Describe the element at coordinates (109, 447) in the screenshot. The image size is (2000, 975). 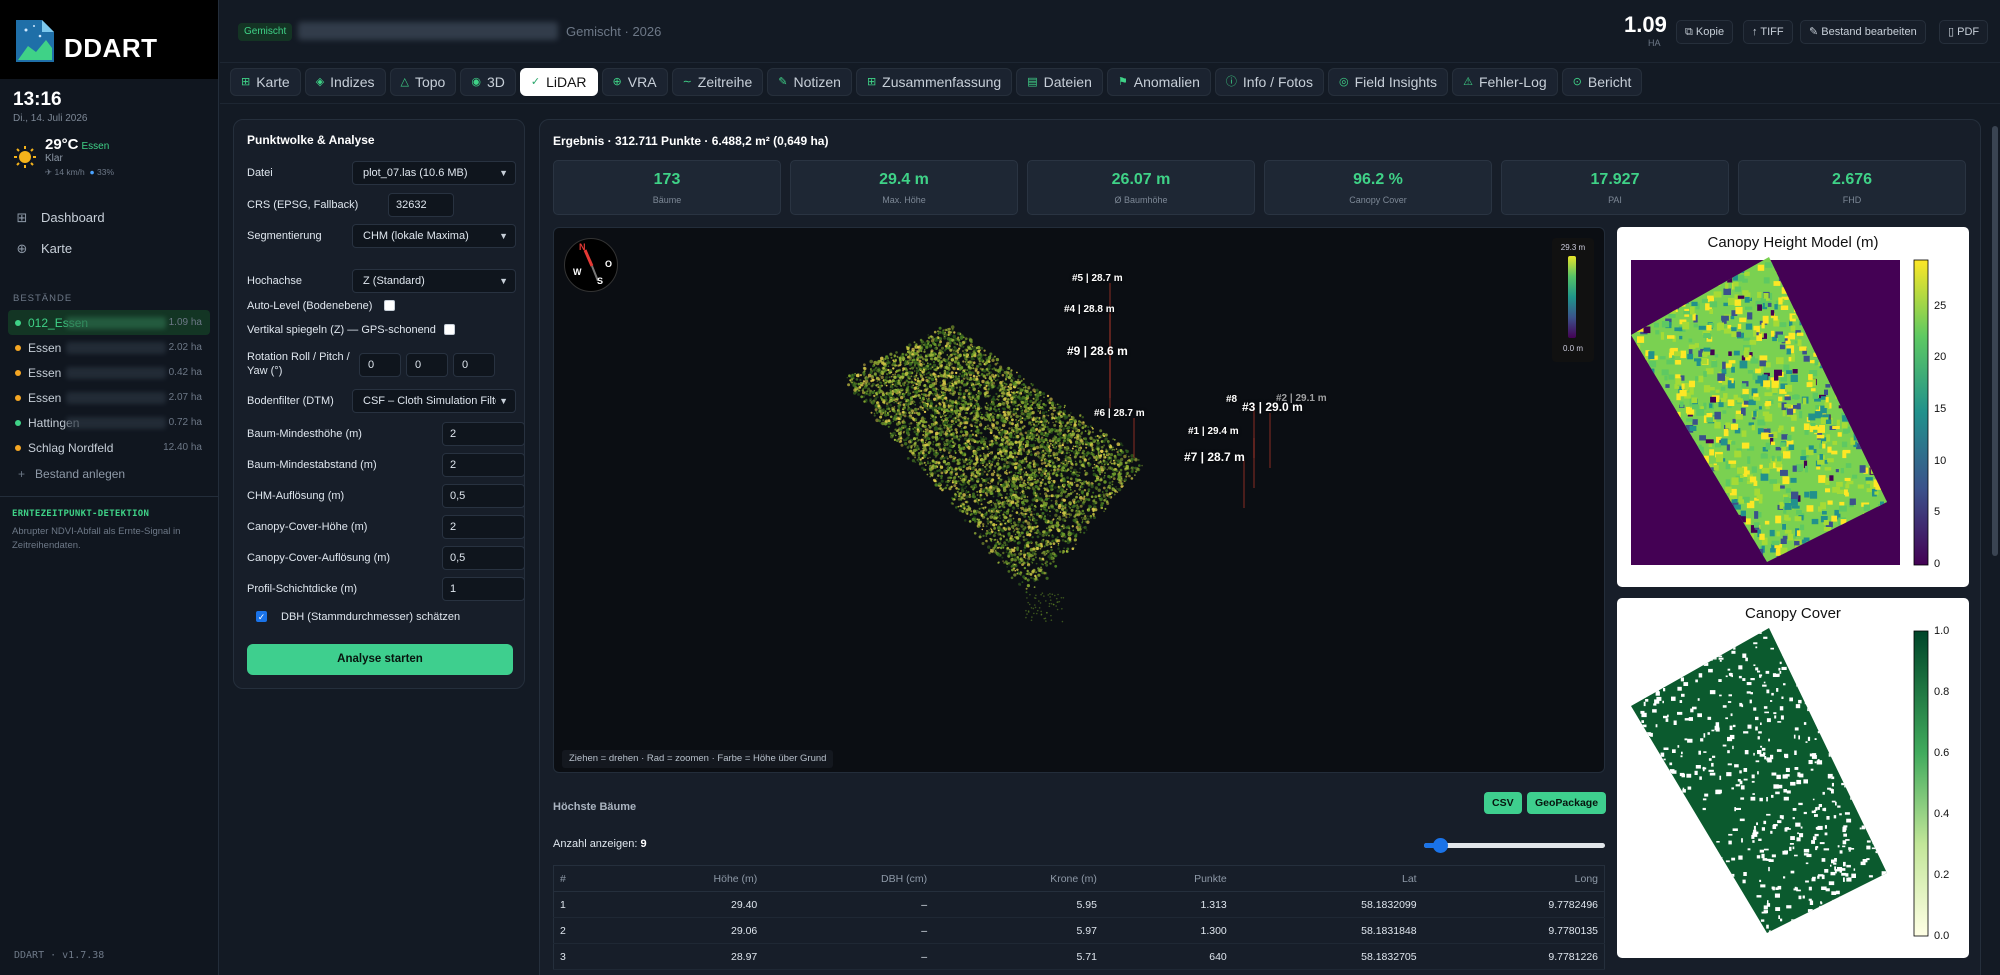
I see `stand-item: Schlag Nordfeld 12.40 ha` at that location.